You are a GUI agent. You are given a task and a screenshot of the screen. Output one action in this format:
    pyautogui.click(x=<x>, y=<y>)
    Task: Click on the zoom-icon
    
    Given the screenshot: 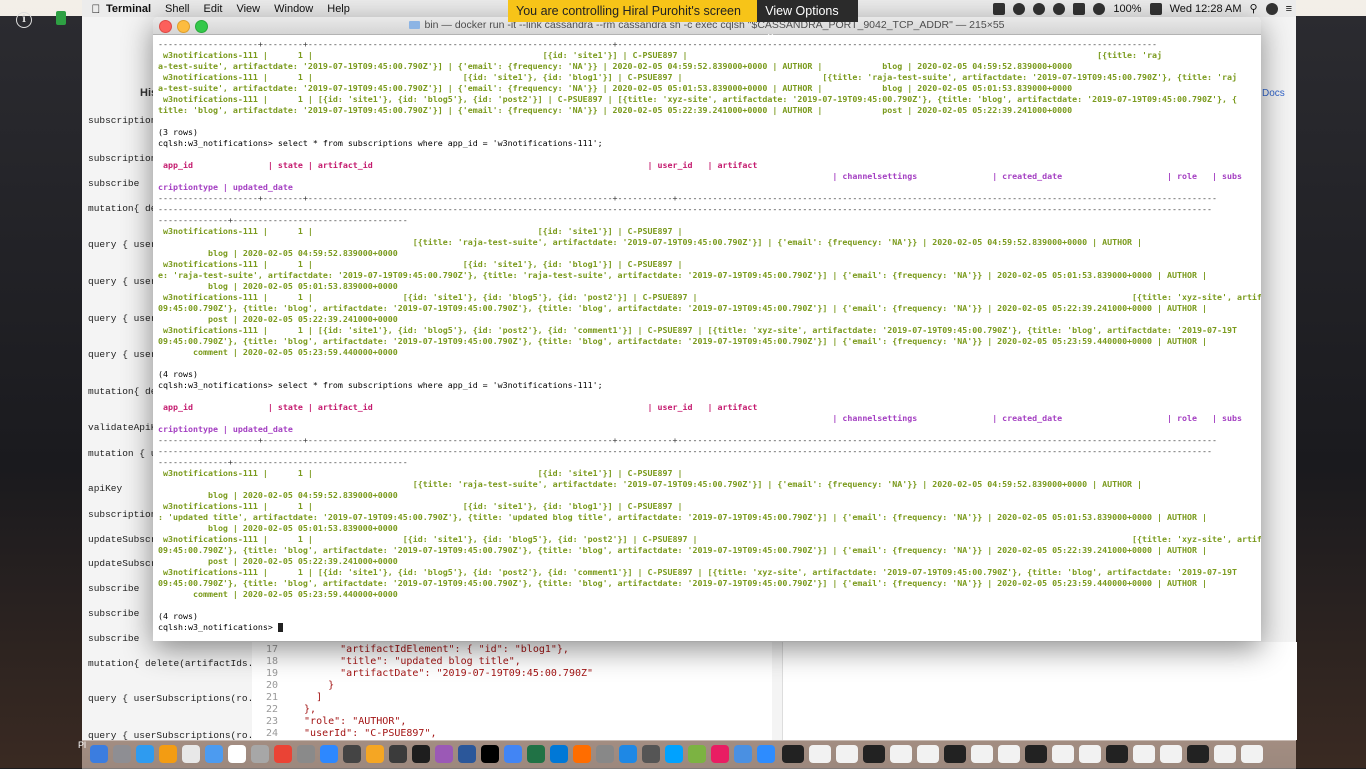 What is the action you would take?
    pyautogui.click(x=1039, y=8)
    